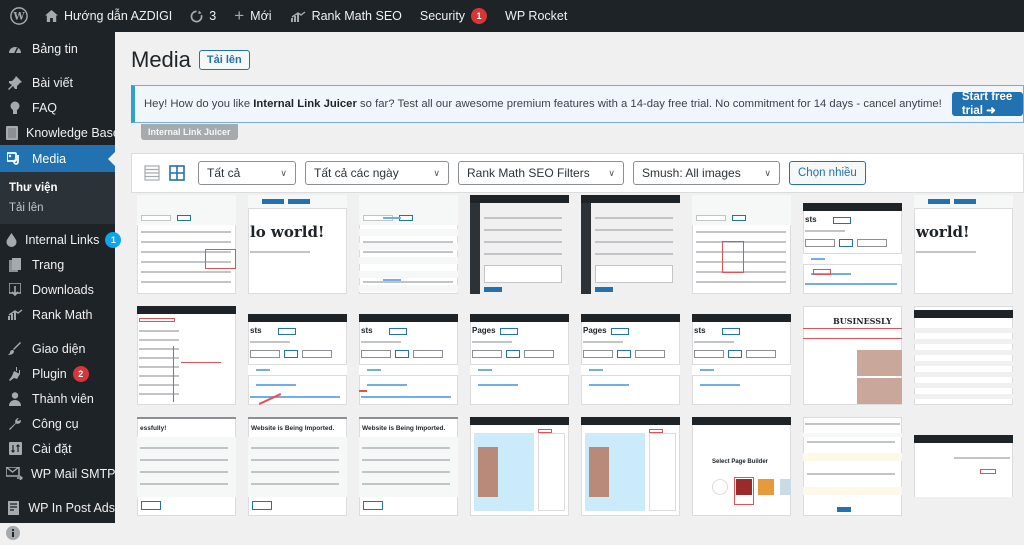 The height and width of the screenshot is (545, 1024). Describe the element at coordinates (987, 104) in the screenshot. I see `start-free-trial-button: Start free trial ➜` at that location.